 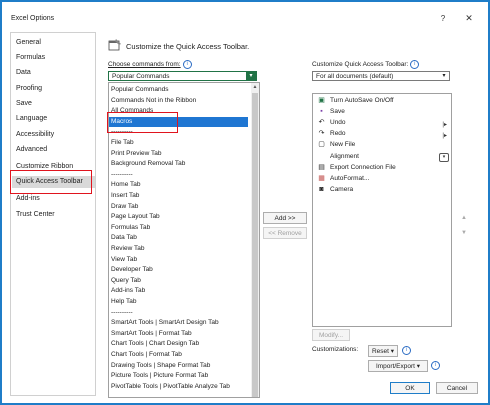 What do you see at coordinates (135, 217) in the screenshot?
I see `list-item: Page Layout Tab` at bounding box center [135, 217].